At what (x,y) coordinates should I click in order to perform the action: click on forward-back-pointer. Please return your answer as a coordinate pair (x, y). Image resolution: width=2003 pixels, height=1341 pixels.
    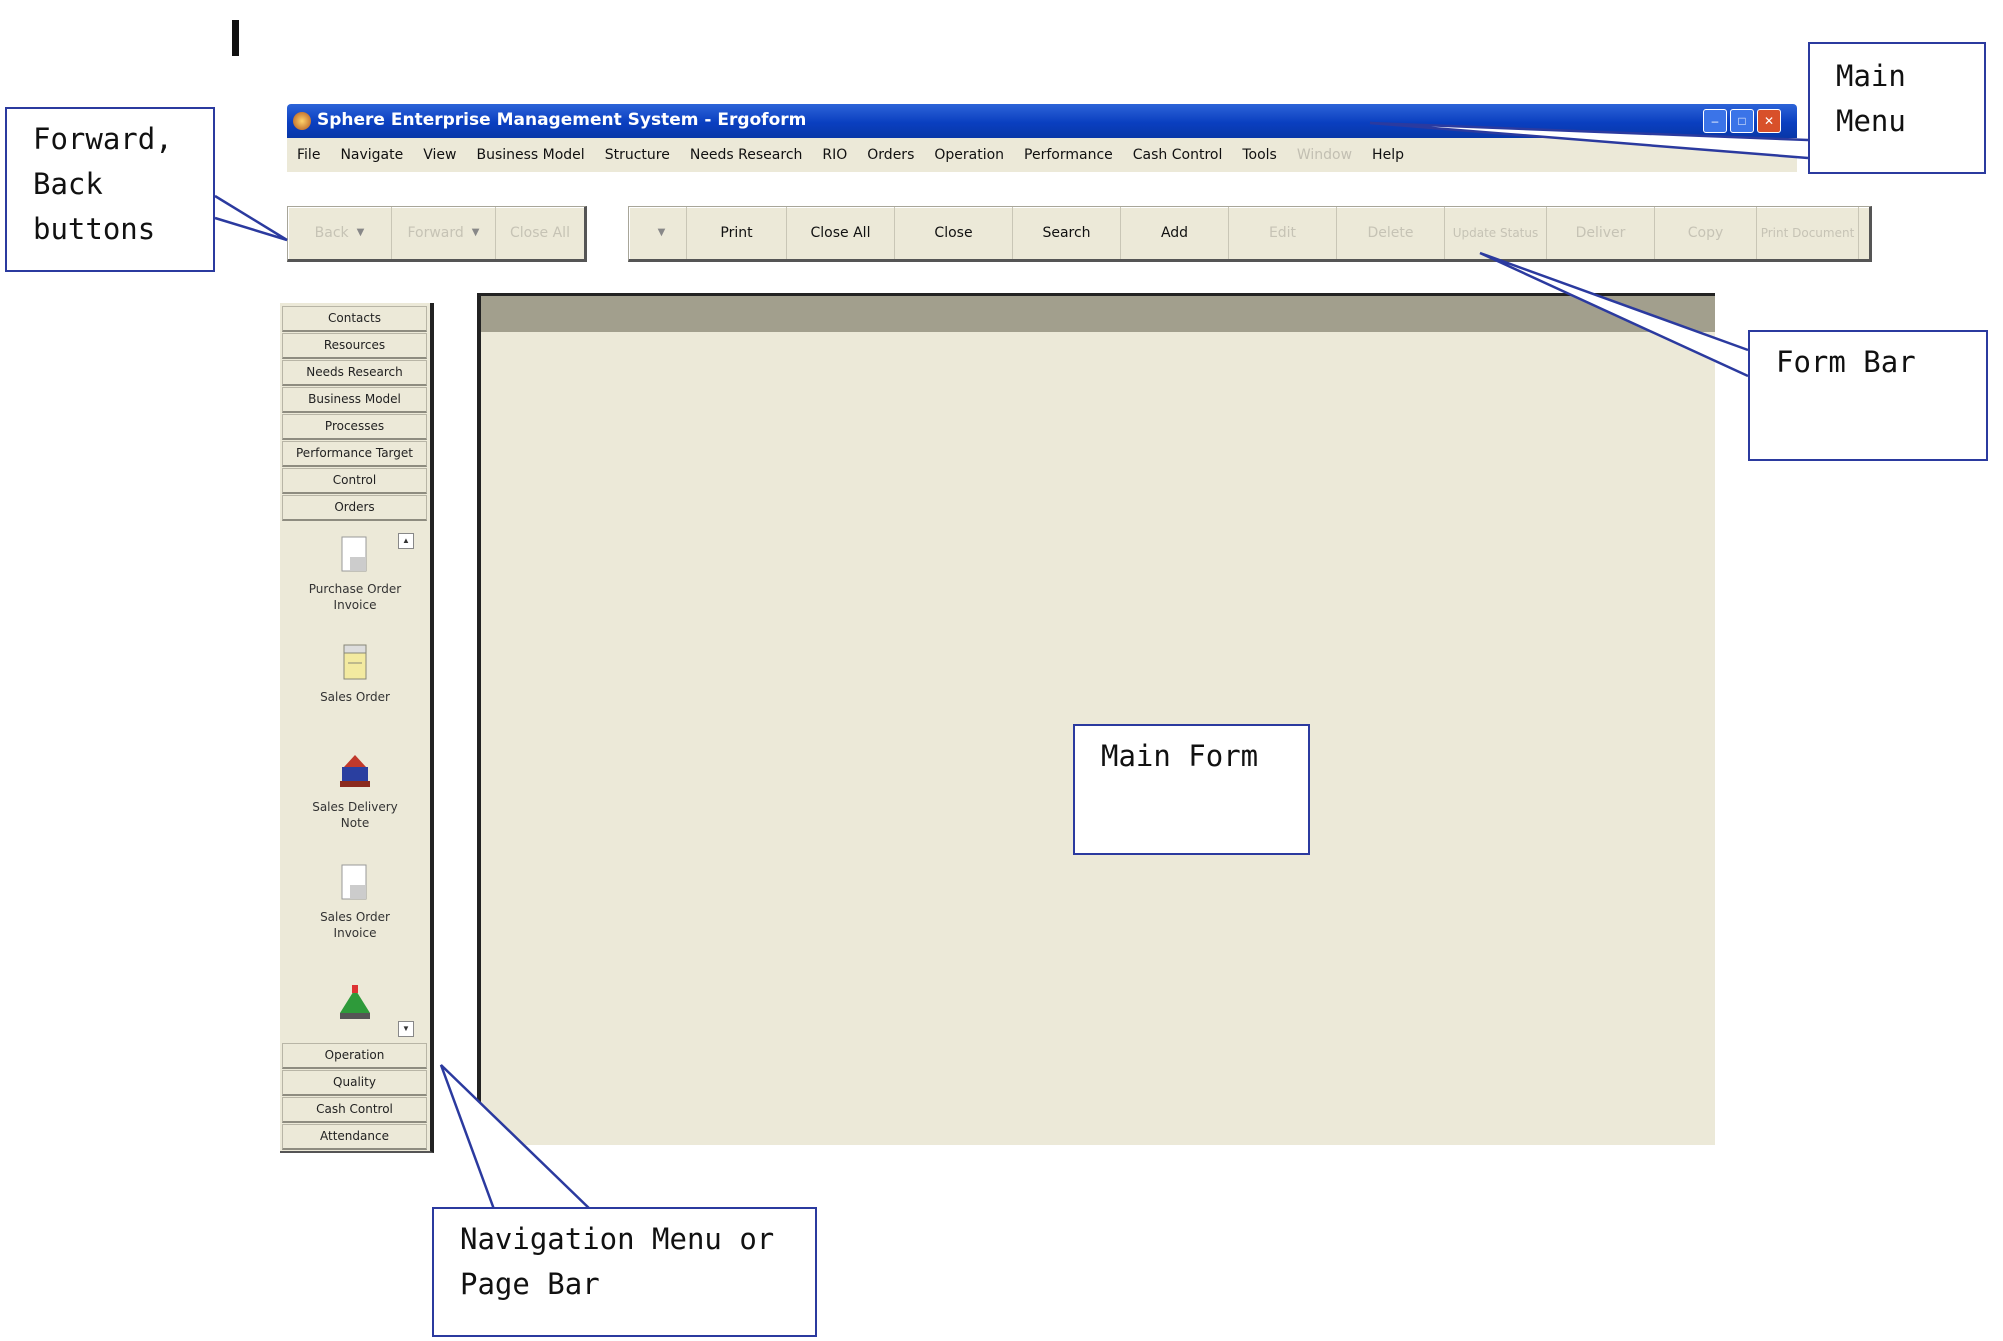
    Looking at the image, I should click on (251, 218).